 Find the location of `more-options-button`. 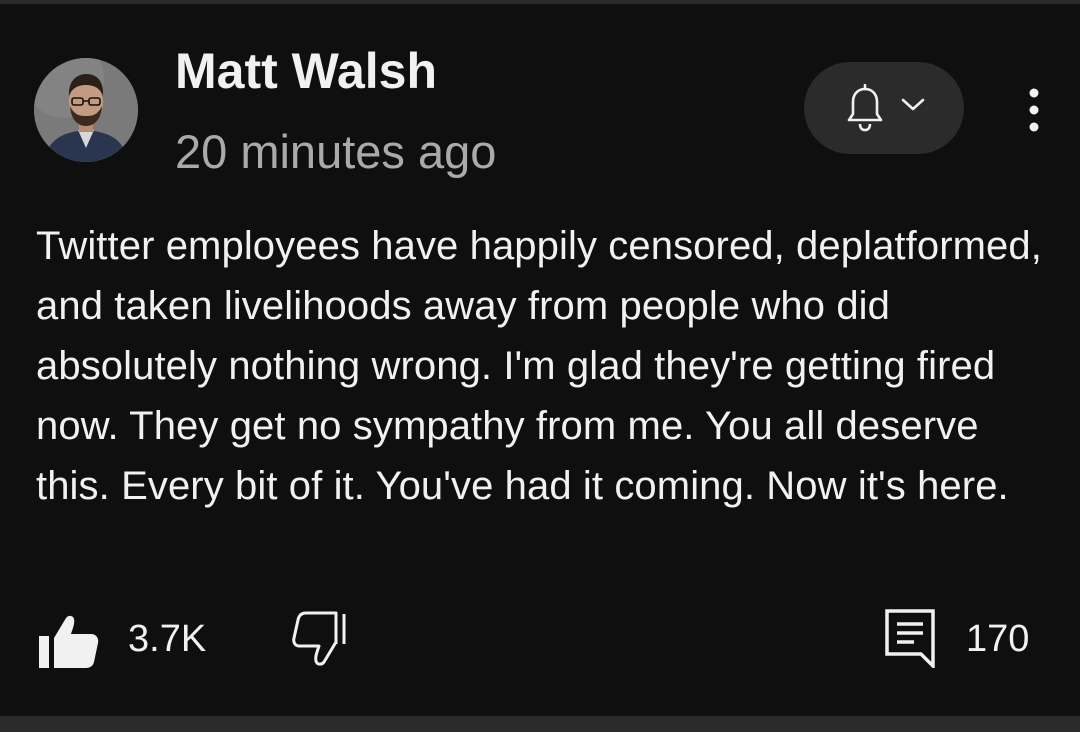

more-options-button is located at coordinates (1034, 111).